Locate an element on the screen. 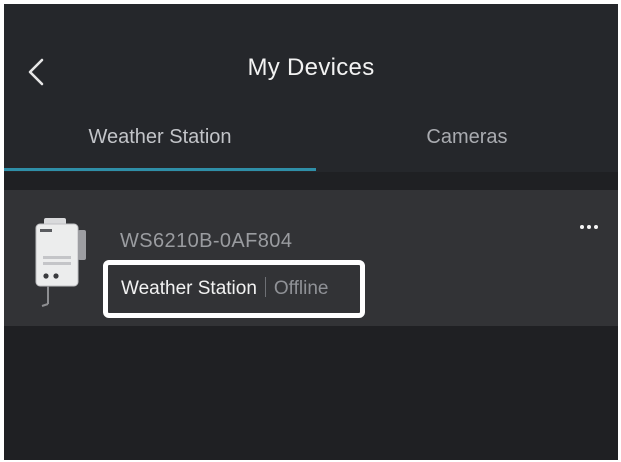 The width and height of the screenshot is (621, 462). device-type-label: Weather Station is located at coordinates (189, 288).